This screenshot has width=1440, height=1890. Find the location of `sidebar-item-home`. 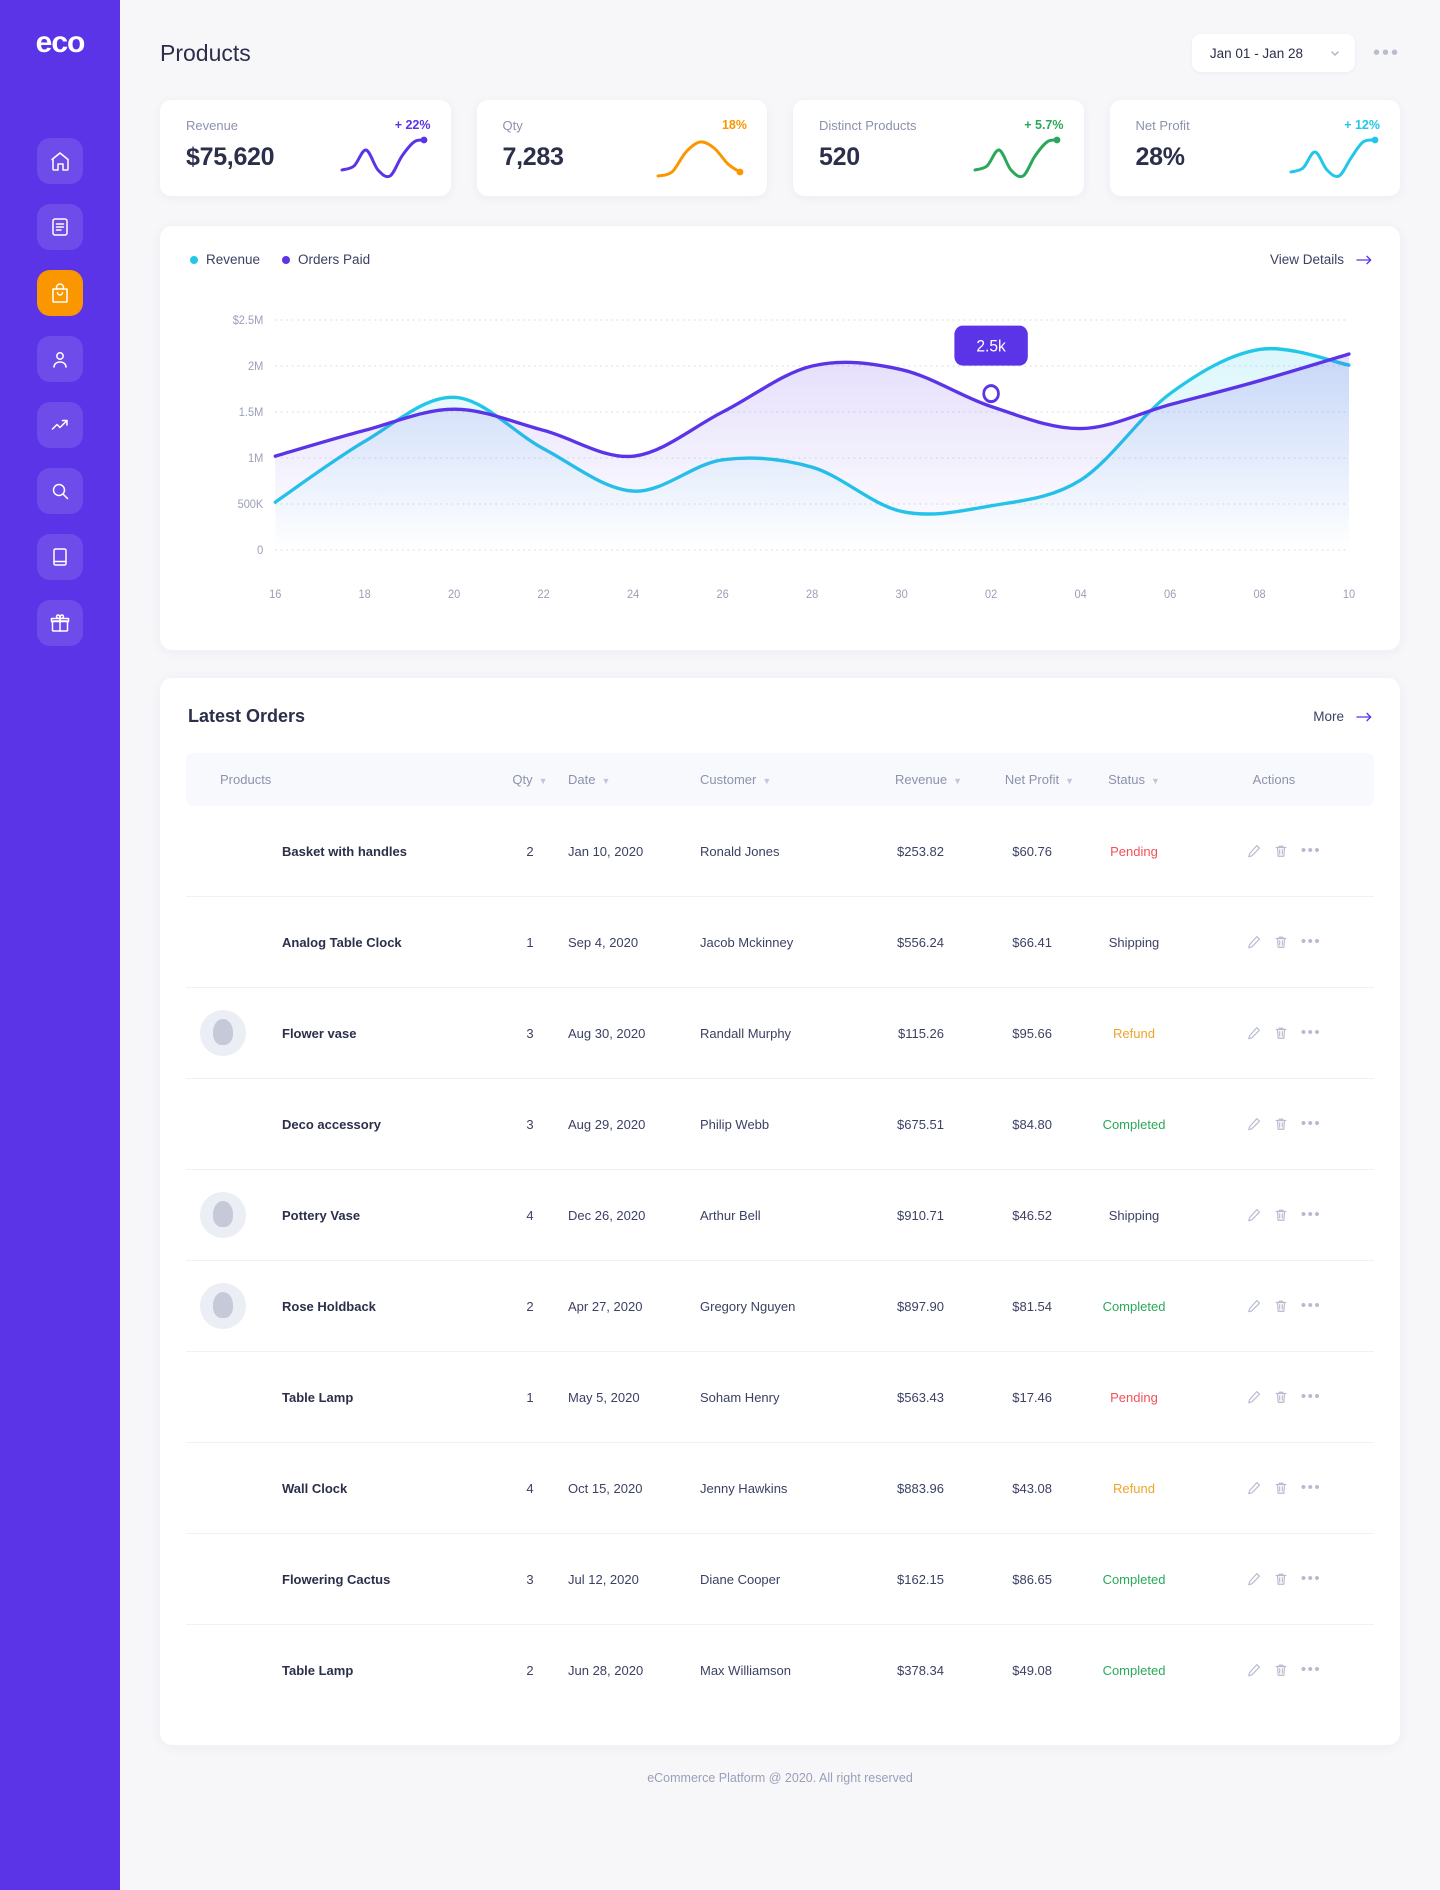

sidebar-item-home is located at coordinates (60, 161).